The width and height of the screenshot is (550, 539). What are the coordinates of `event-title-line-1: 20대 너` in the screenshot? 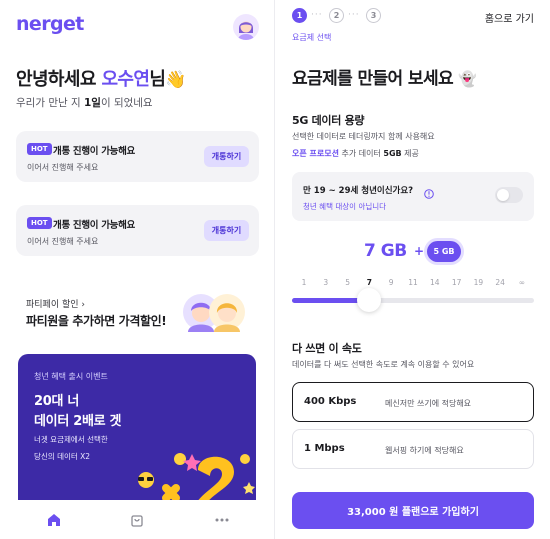 It's located at (57, 401).